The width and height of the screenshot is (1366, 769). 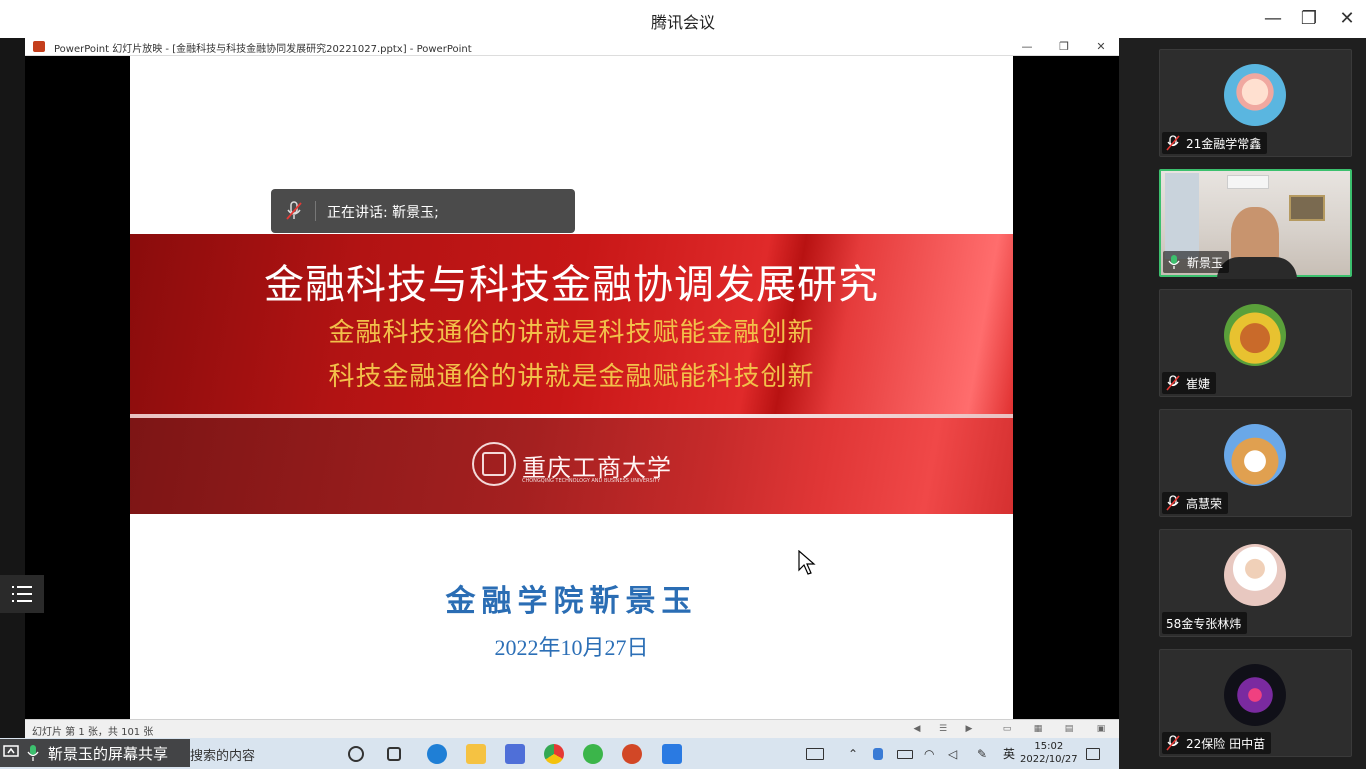 I want to click on share-screen-icon, so click(x=11, y=751).